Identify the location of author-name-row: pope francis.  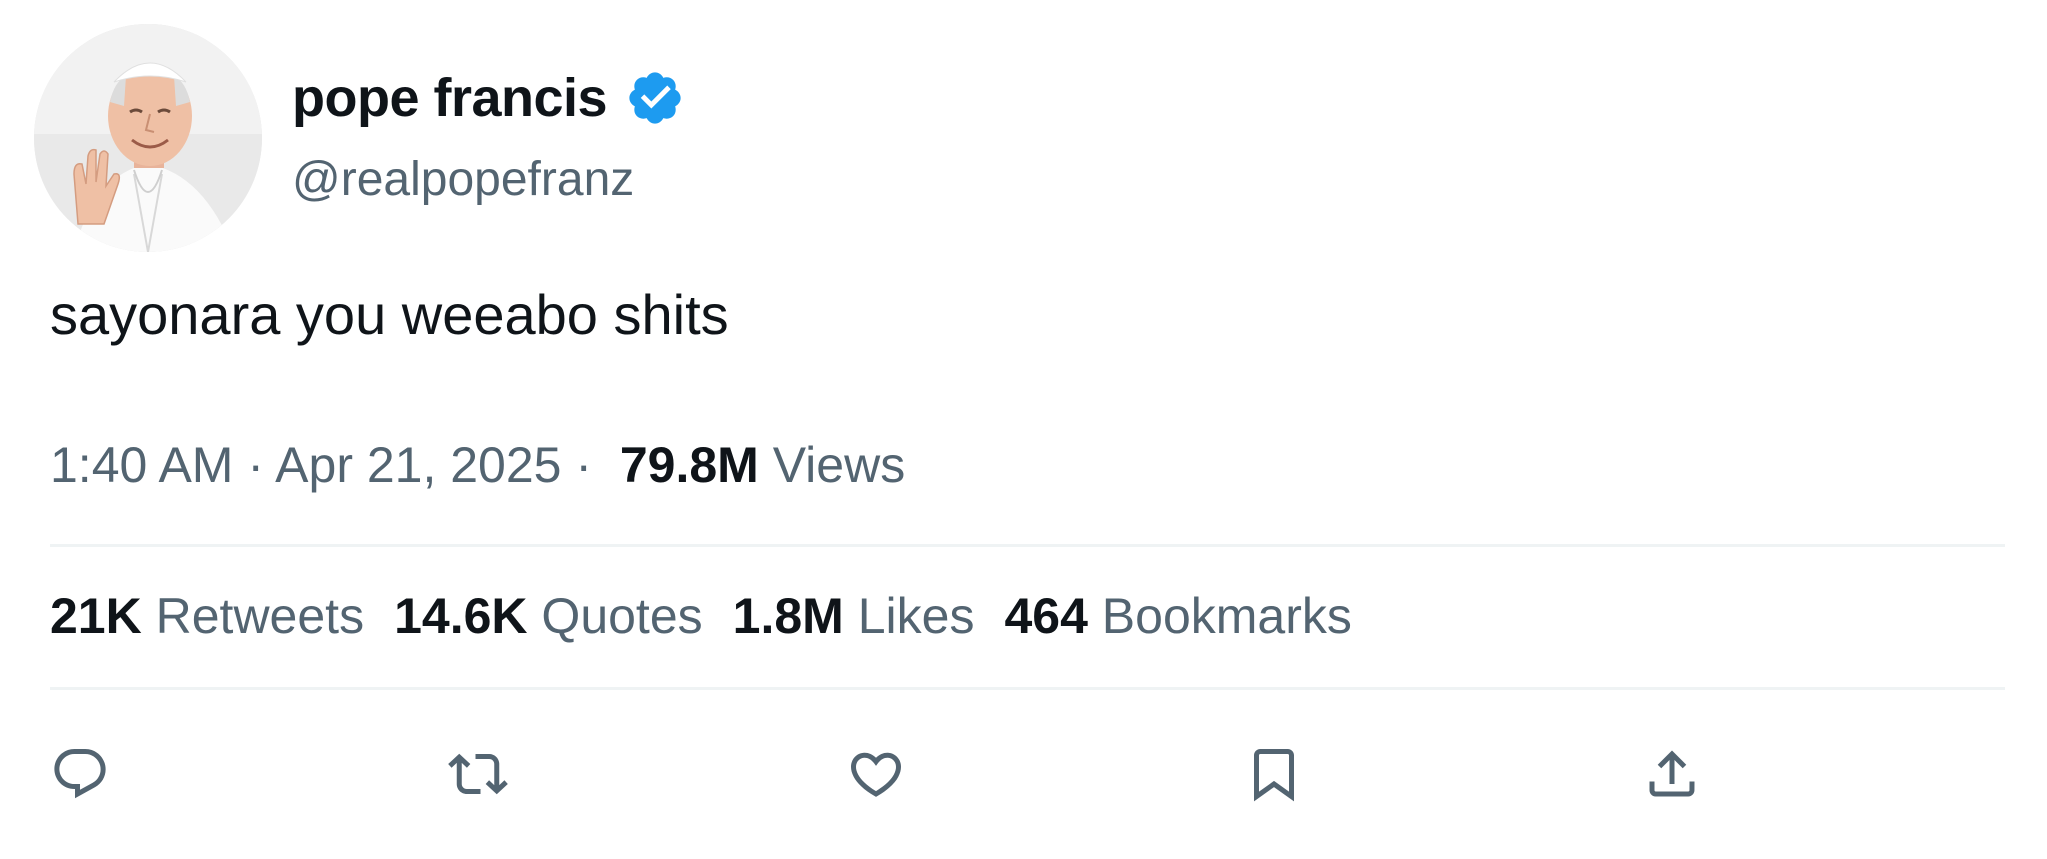
(488, 98).